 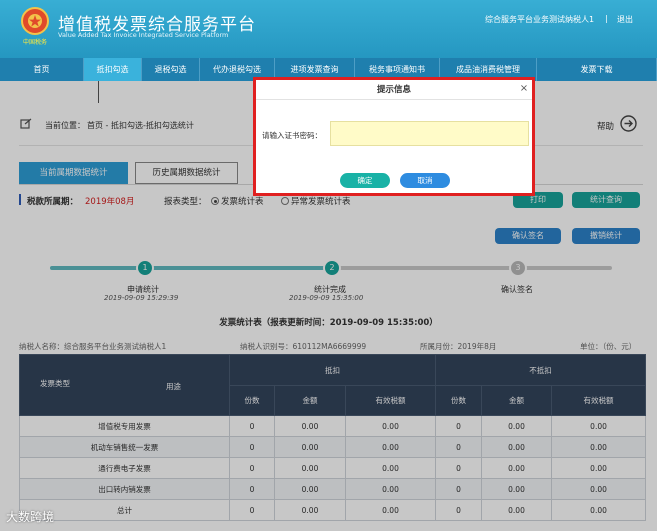 I want to click on password-label: 请输入证书密码：, so click(x=292, y=135).